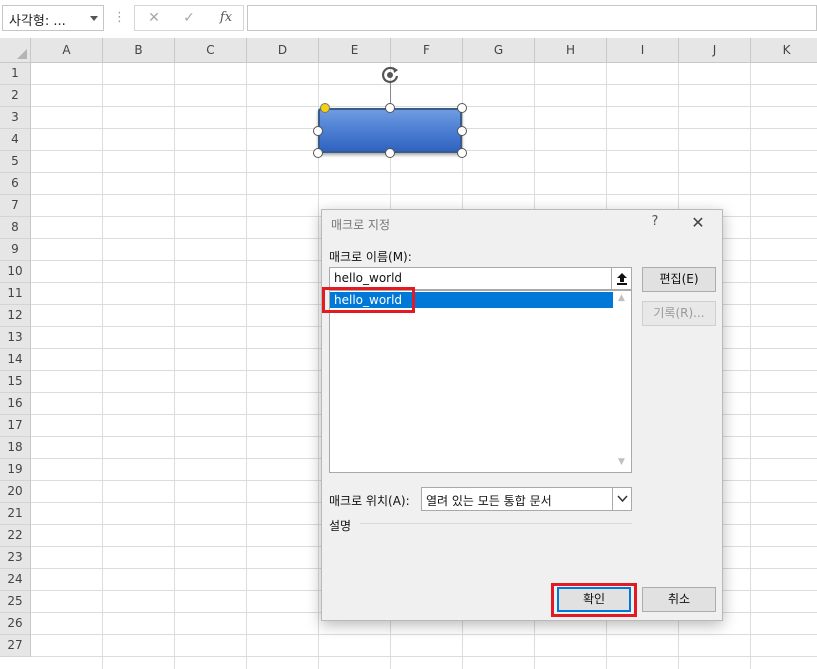 Image resolution: width=817 pixels, height=669 pixels. What do you see at coordinates (621, 462) in the screenshot?
I see `scroll-down-icon: ▼` at bounding box center [621, 462].